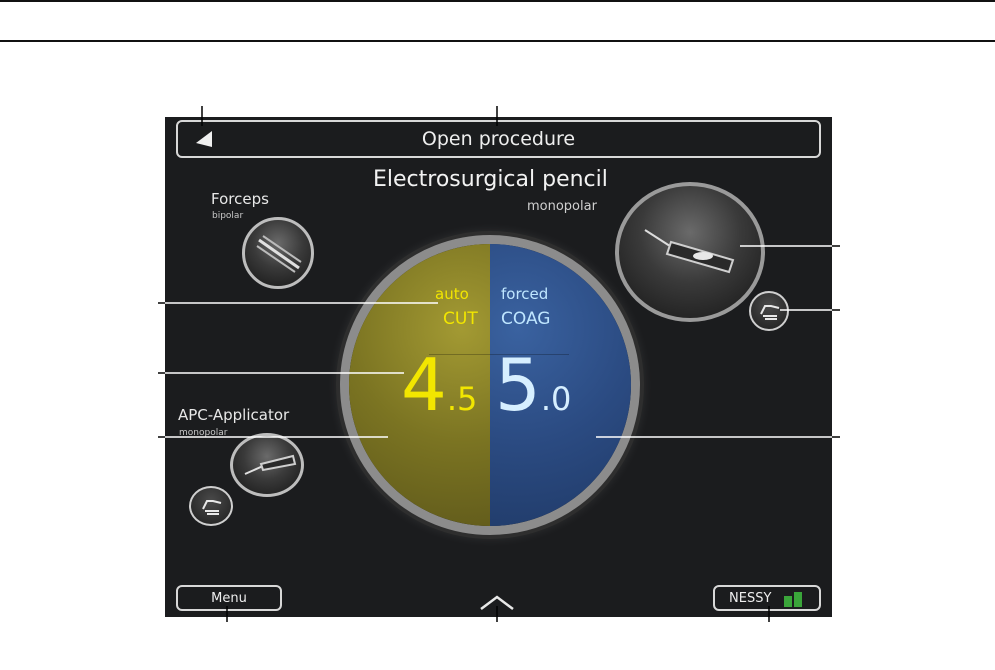 The width and height of the screenshot is (995, 670). I want to click on forceps-instrument-button, so click(278, 253).